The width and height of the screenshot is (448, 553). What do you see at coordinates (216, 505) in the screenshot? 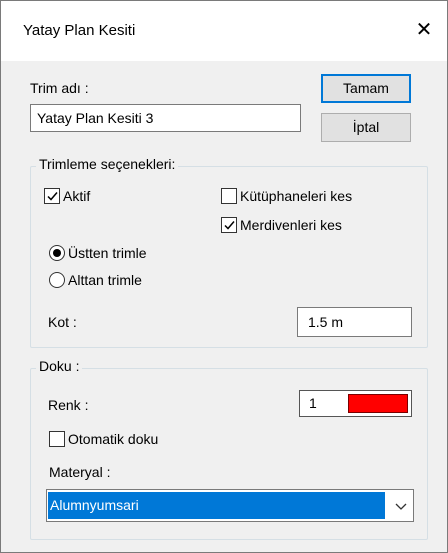
I see `material-selected-value: Alumnyumsari` at bounding box center [216, 505].